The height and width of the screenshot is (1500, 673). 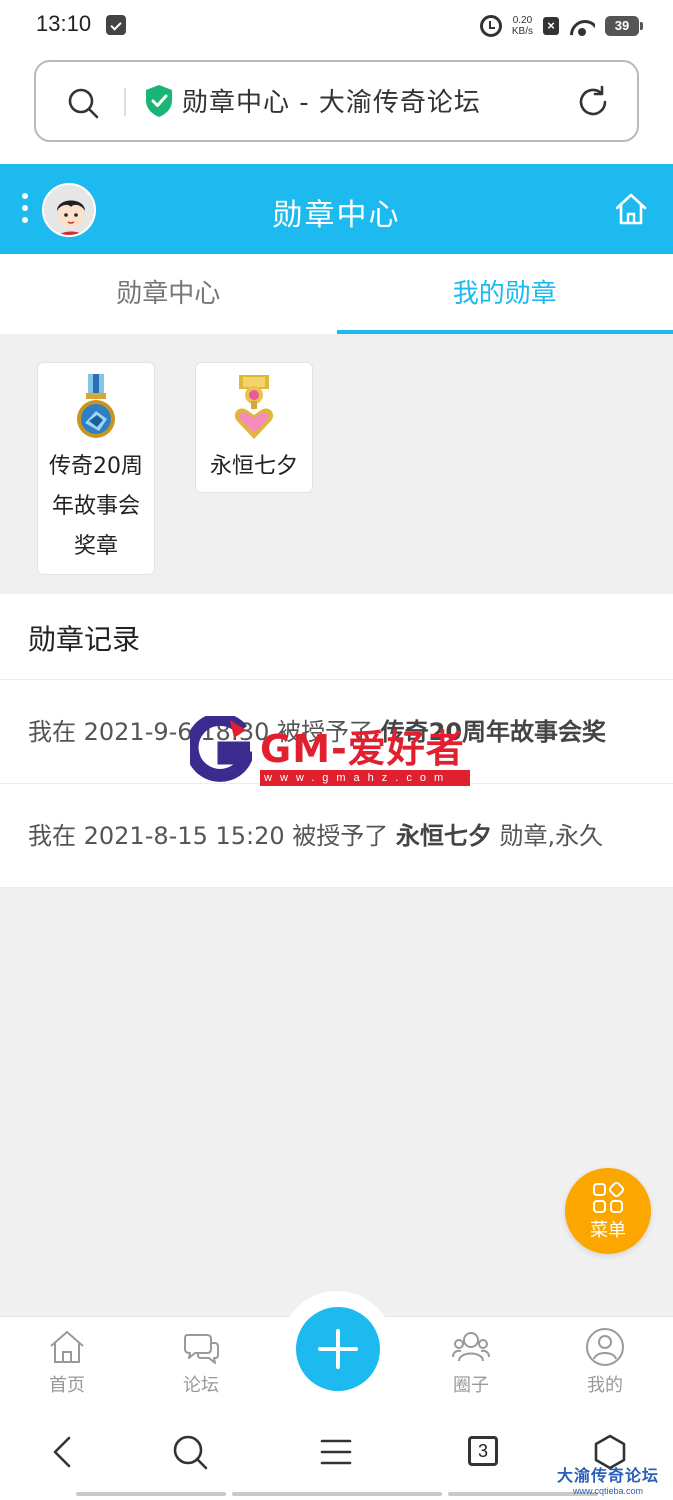 I want to click on address-title: 勋章中心 - 大渝传奇论坛, so click(x=331, y=100).